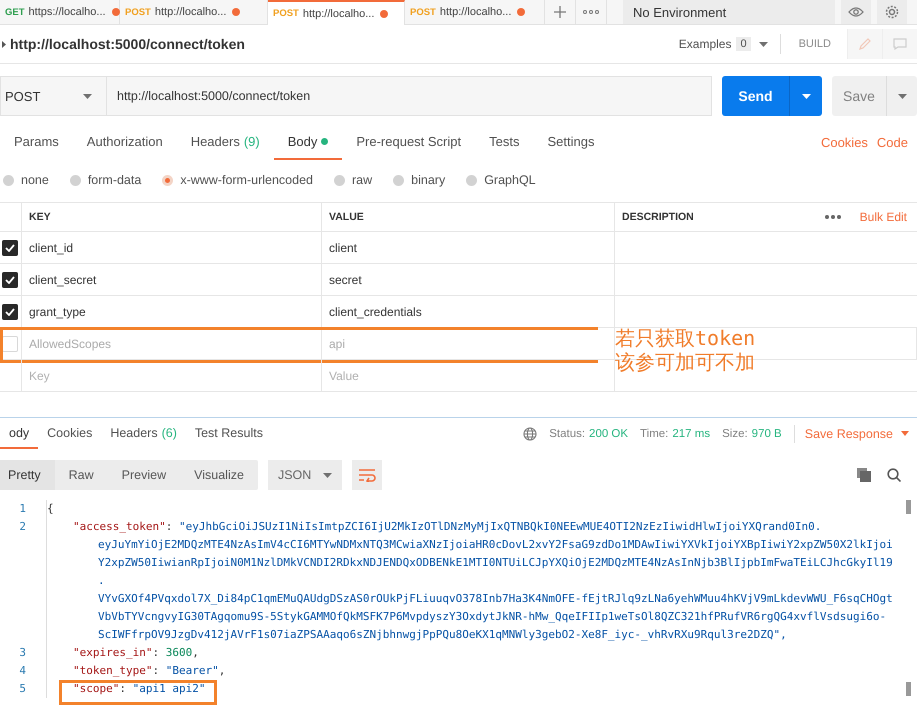 The image size is (917, 708). I want to click on gear-icon, so click(892, 12).